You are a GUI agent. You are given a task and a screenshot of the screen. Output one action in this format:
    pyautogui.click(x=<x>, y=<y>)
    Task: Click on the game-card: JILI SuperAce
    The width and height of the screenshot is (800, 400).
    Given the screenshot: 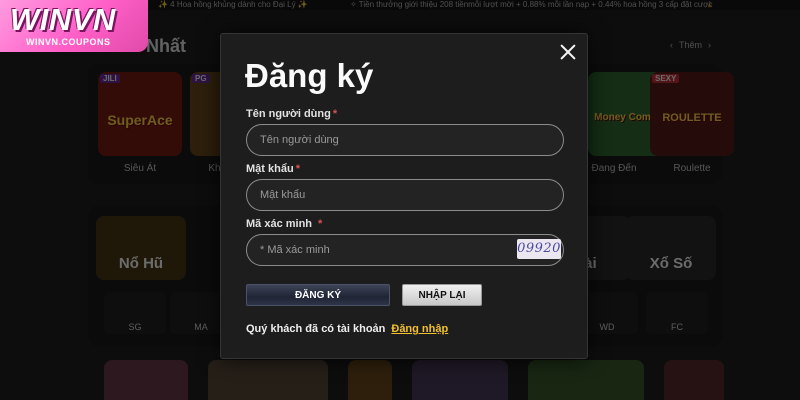 What is the action you would take?
    pyautogui.click(x=140, y=114)
    